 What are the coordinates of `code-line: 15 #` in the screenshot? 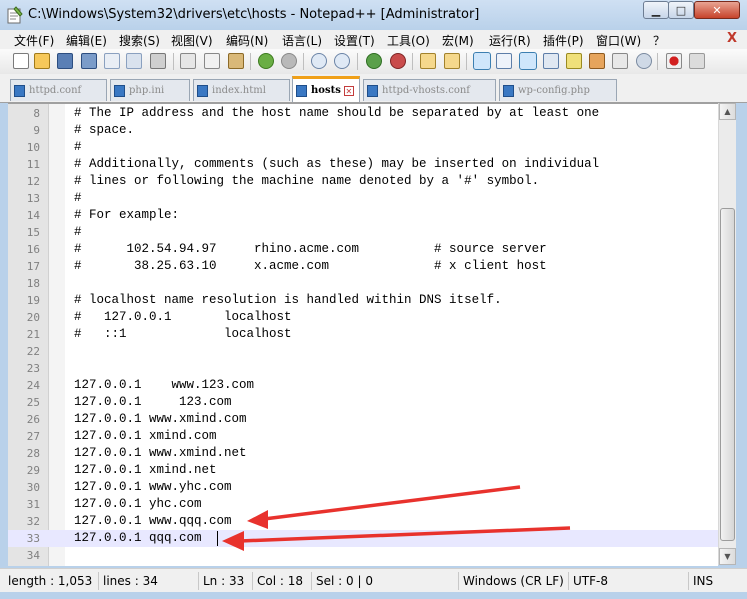 It's located at (363, 232).